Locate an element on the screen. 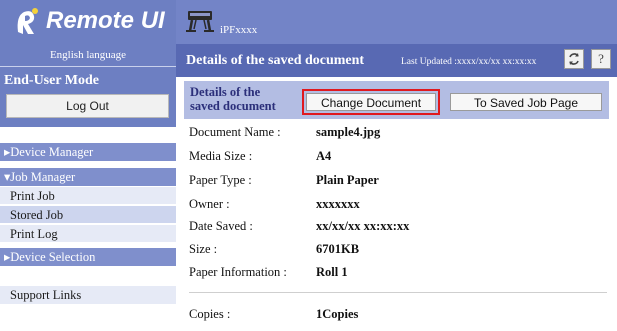  change-document-button: Change Document is located at coordinates (371, 102).